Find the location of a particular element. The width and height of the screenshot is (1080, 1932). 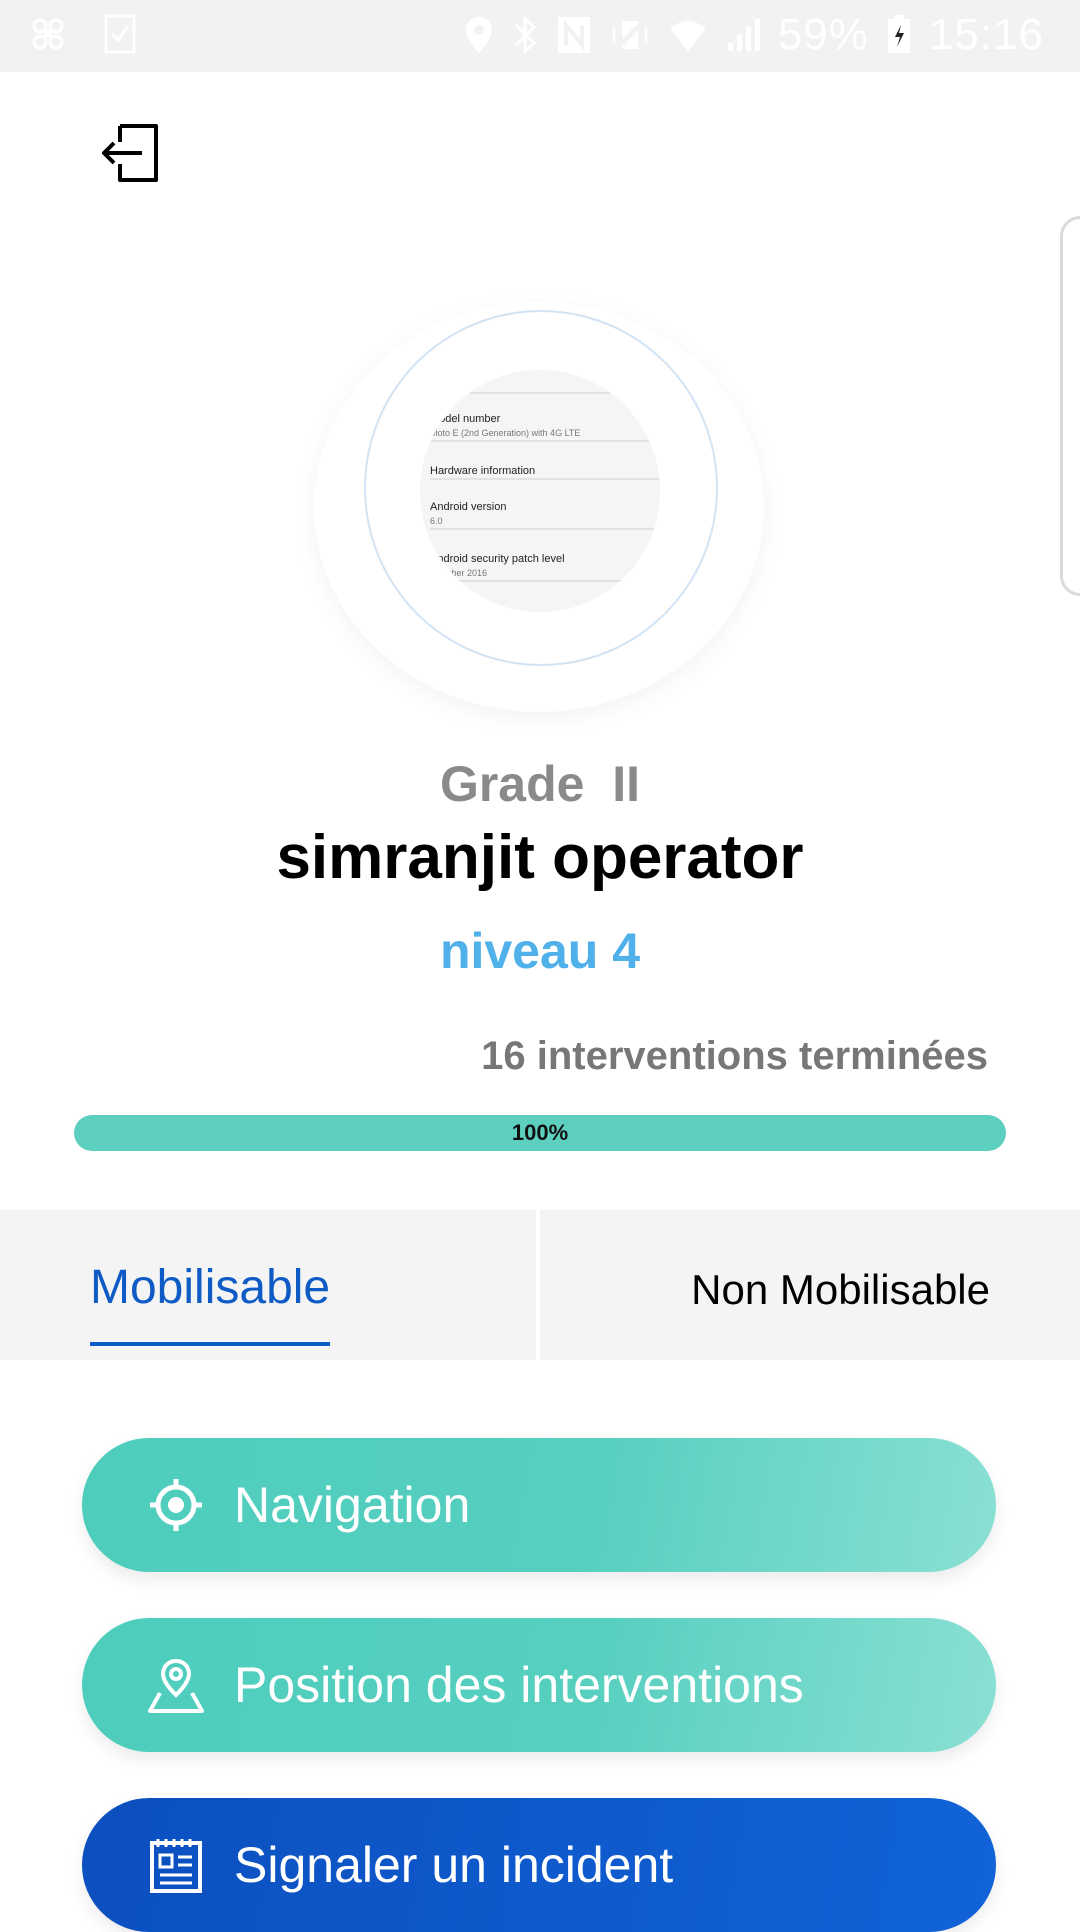

fan-icon is located at coordinates (48, 34).